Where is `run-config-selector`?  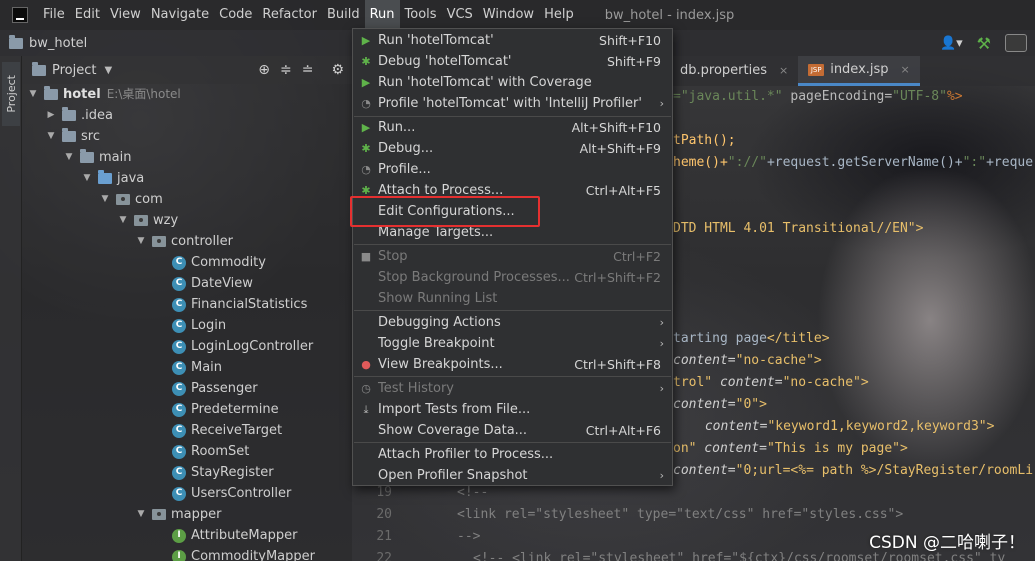
run-config-selector is located at coordinates (1016, 43).